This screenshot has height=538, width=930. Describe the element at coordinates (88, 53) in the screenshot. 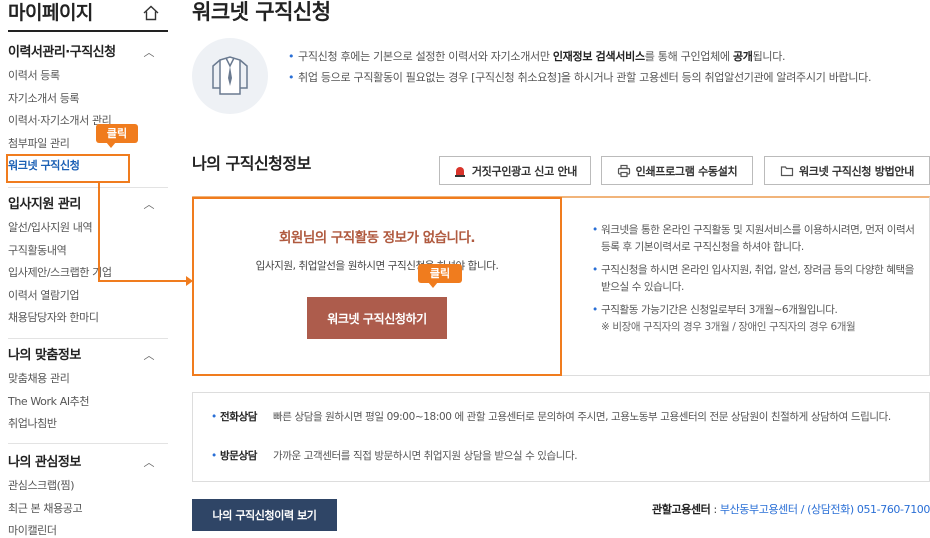

I see `sidebar-group-title: 이력서관리·구직신청 ︿` at that location.